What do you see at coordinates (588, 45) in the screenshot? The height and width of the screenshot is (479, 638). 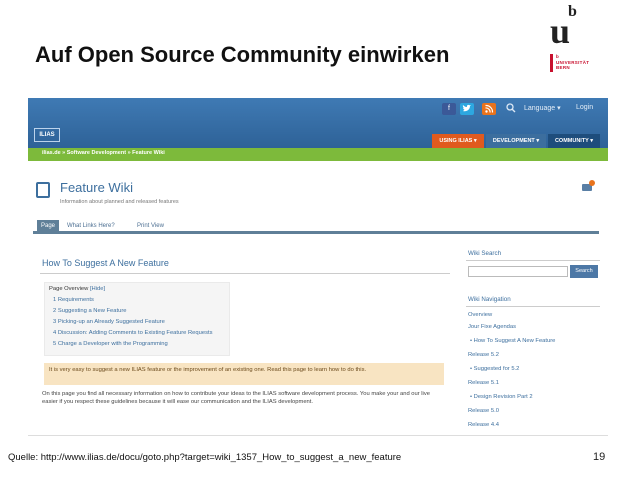 I see `university-bern-logo: ub b UNIVERSITÄT BERN` at bounding box center [588, 45].